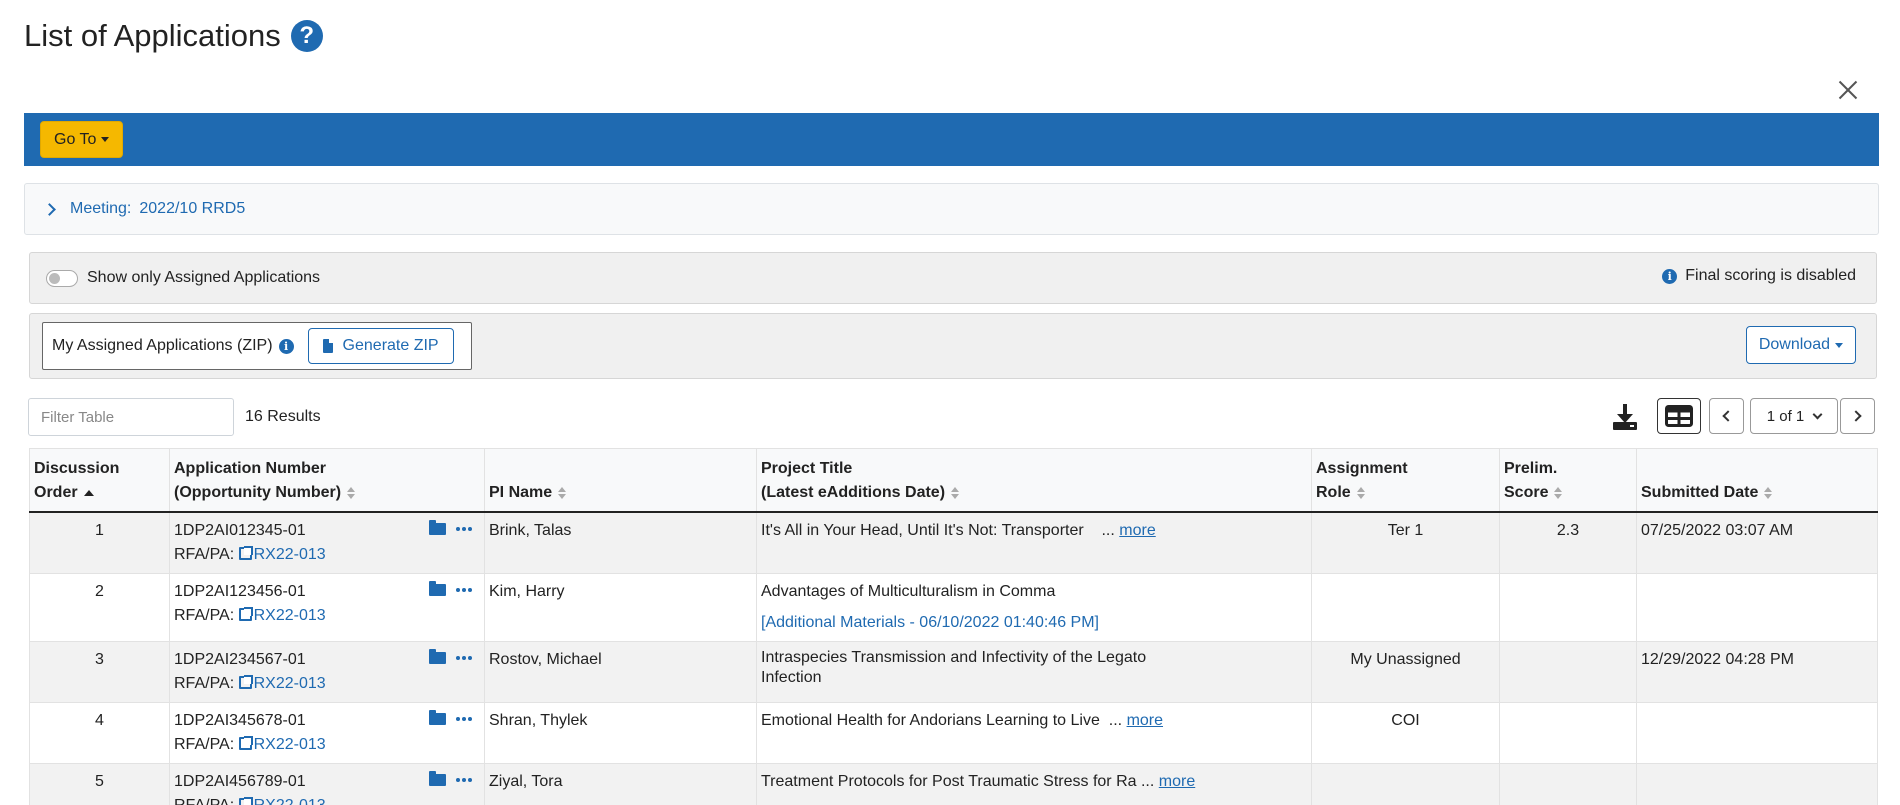 This screenshot has width=1900, height=805. I want to click on column-header-discussion-order: Discussion Order, so click(99, 480).